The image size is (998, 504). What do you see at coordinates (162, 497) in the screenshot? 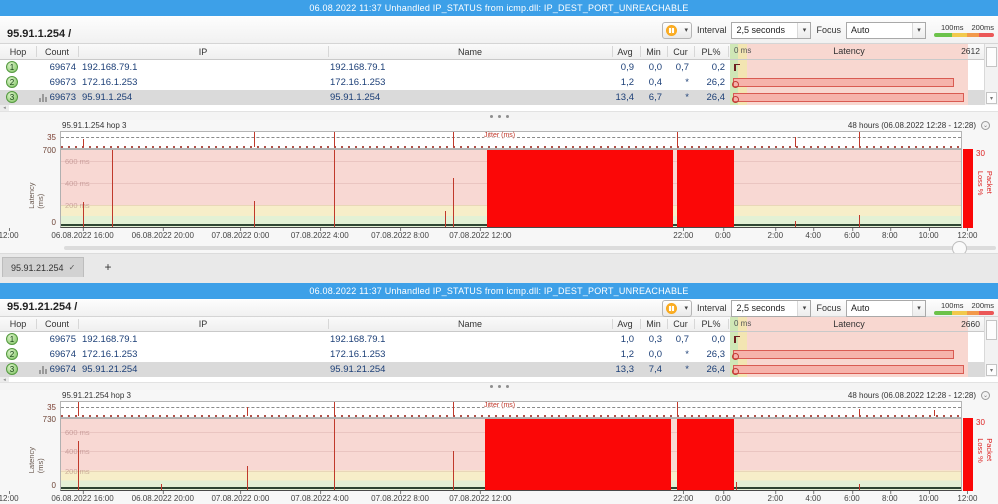
I see `x-axis-label: 06.08.2022 20:00` at bounding box center [162, 497].